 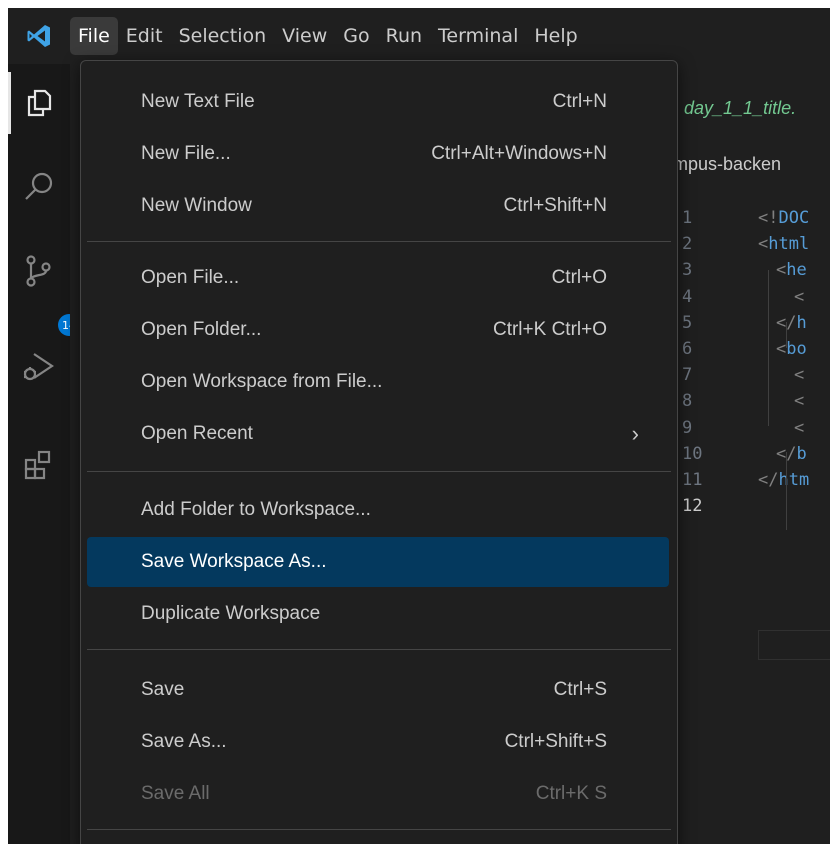 I want to click on menu-terminal: Terminal, so click(x=478, y=36).